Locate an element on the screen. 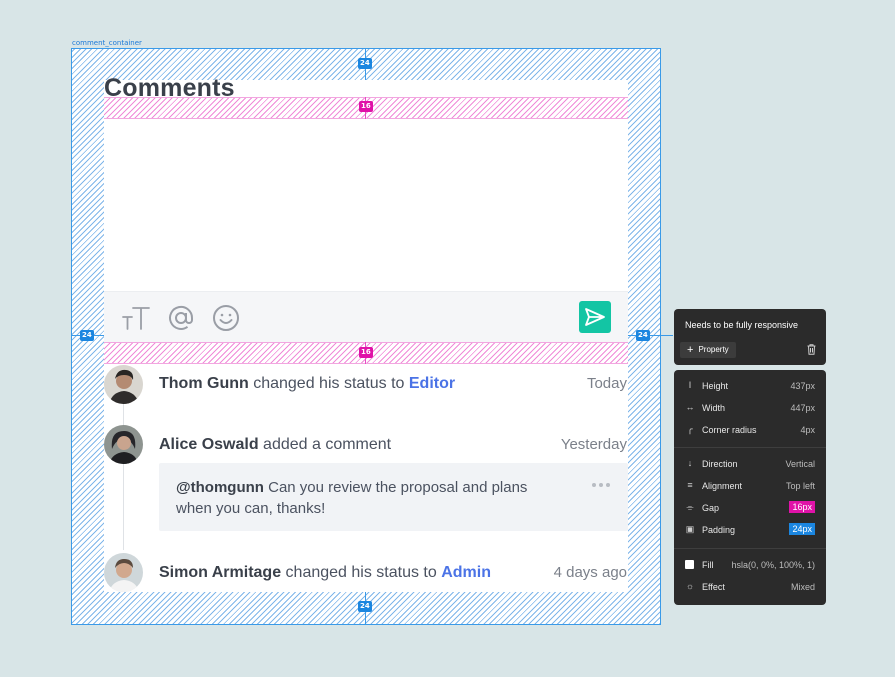  activity-entry-1: Thom Gunn changed his status to Editor is located at coordinates (307, 384).